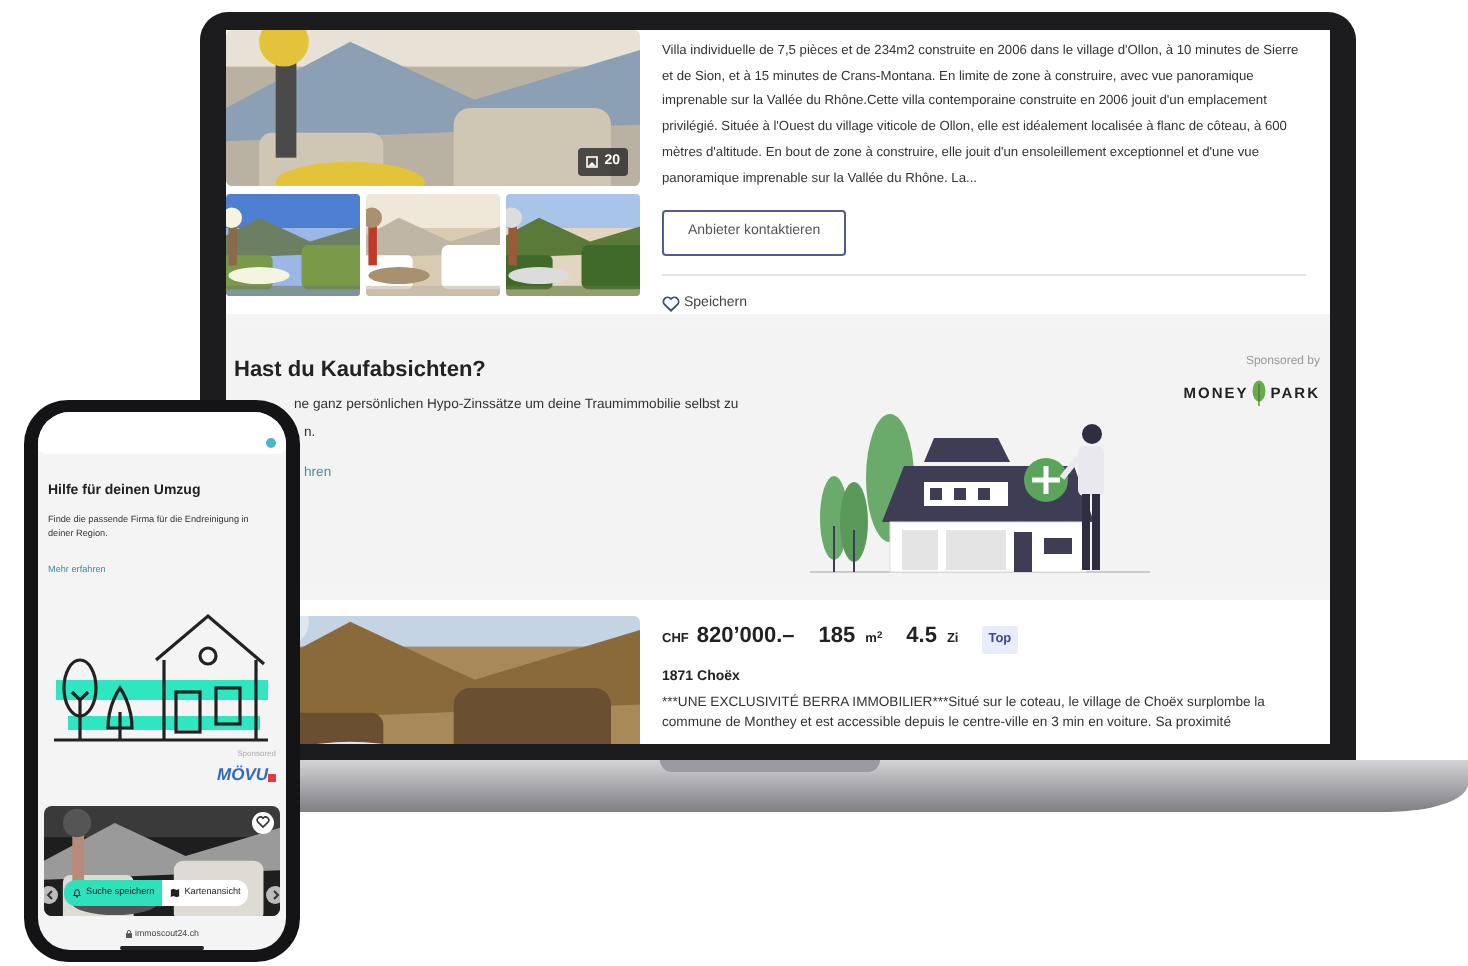  What do you see at coordinates (275, 894) in the screenshot?
I see `chevron-right-icon` at bounding box center [275, 894].